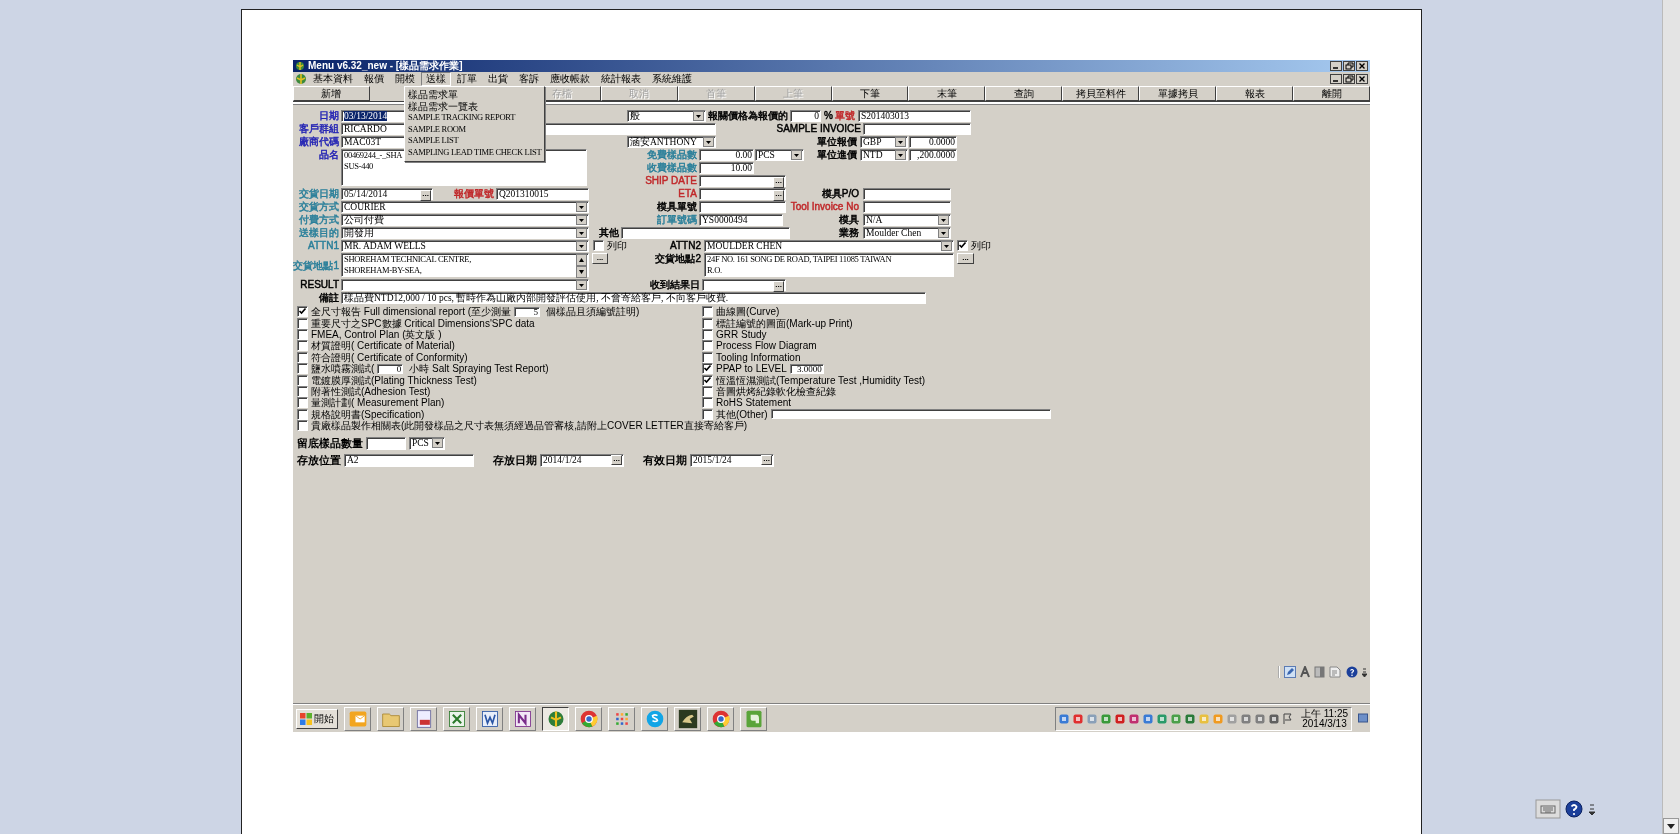 The width and height of the screenshot is (1680, 834). I want to click on checkbox-label: 貴廠樣品製作相關表(此開發樣品之尺寸表無須經過品管審核,請附上COVER LETTER直接寄給客戶), so click(529, 426).